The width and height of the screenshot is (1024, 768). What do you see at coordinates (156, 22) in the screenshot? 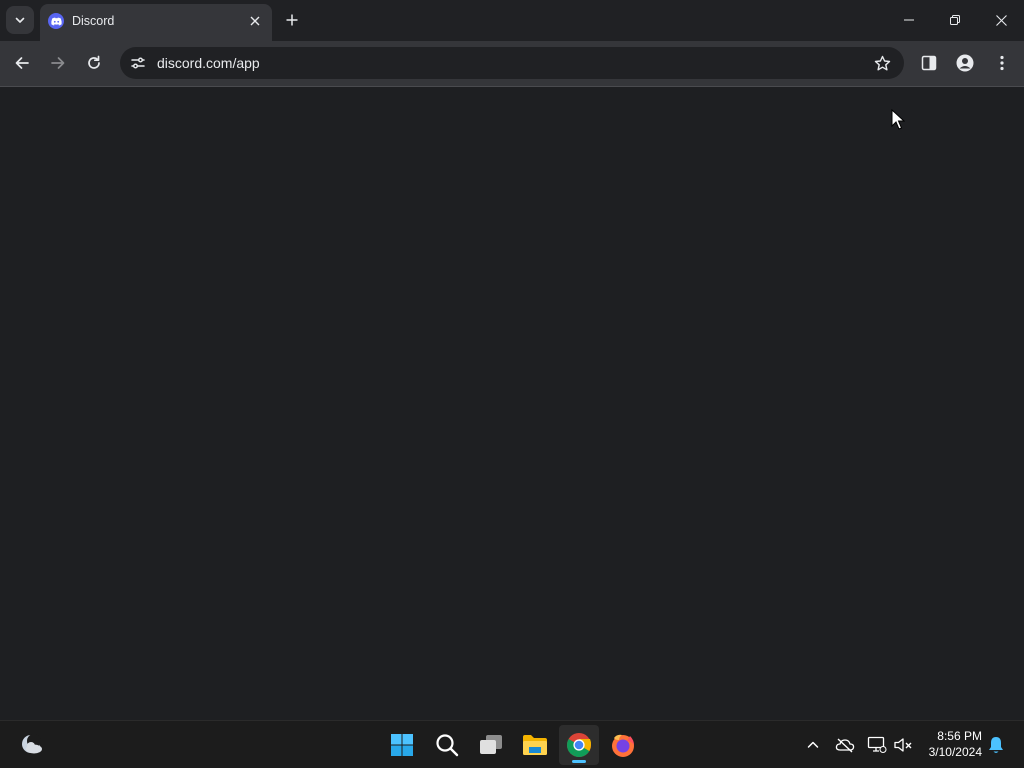
I see `browser-tab: Discord` at bounding box center [156, 22].